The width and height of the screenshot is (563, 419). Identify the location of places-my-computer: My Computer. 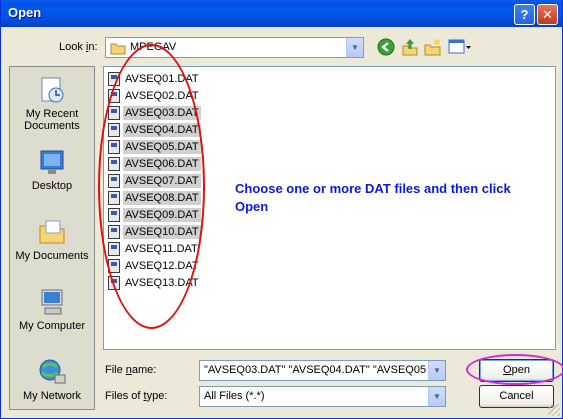
(52, 309).